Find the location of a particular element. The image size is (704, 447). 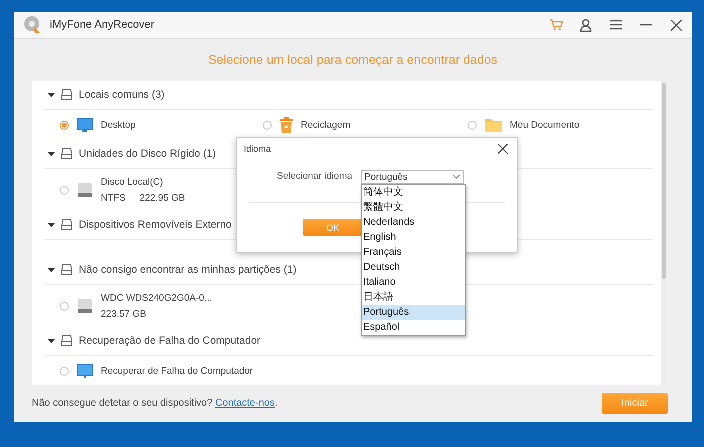

language-option: 日本語 is located at coordinates (413, 297).